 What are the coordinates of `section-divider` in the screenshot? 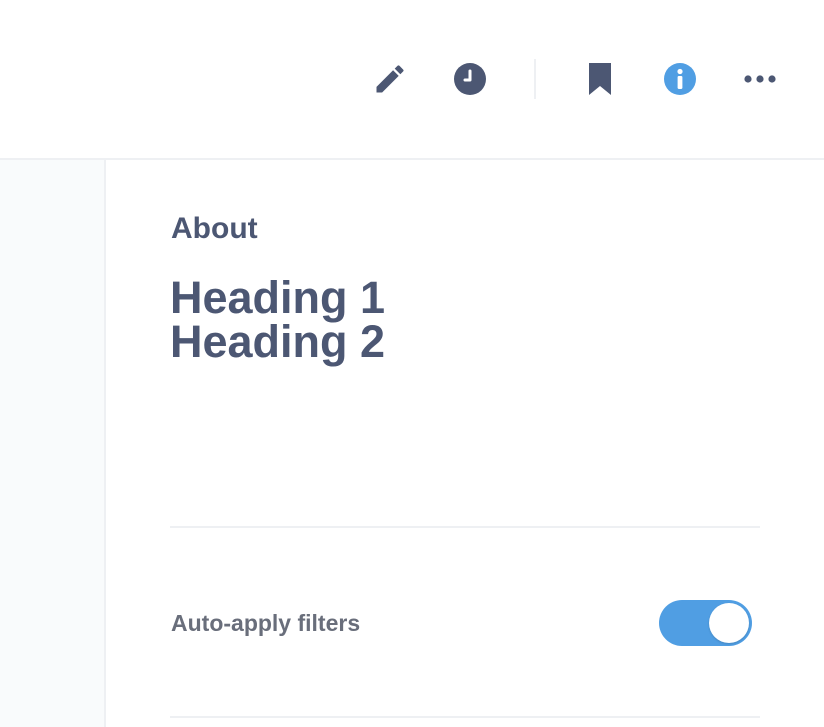 It's located at (465, 527).